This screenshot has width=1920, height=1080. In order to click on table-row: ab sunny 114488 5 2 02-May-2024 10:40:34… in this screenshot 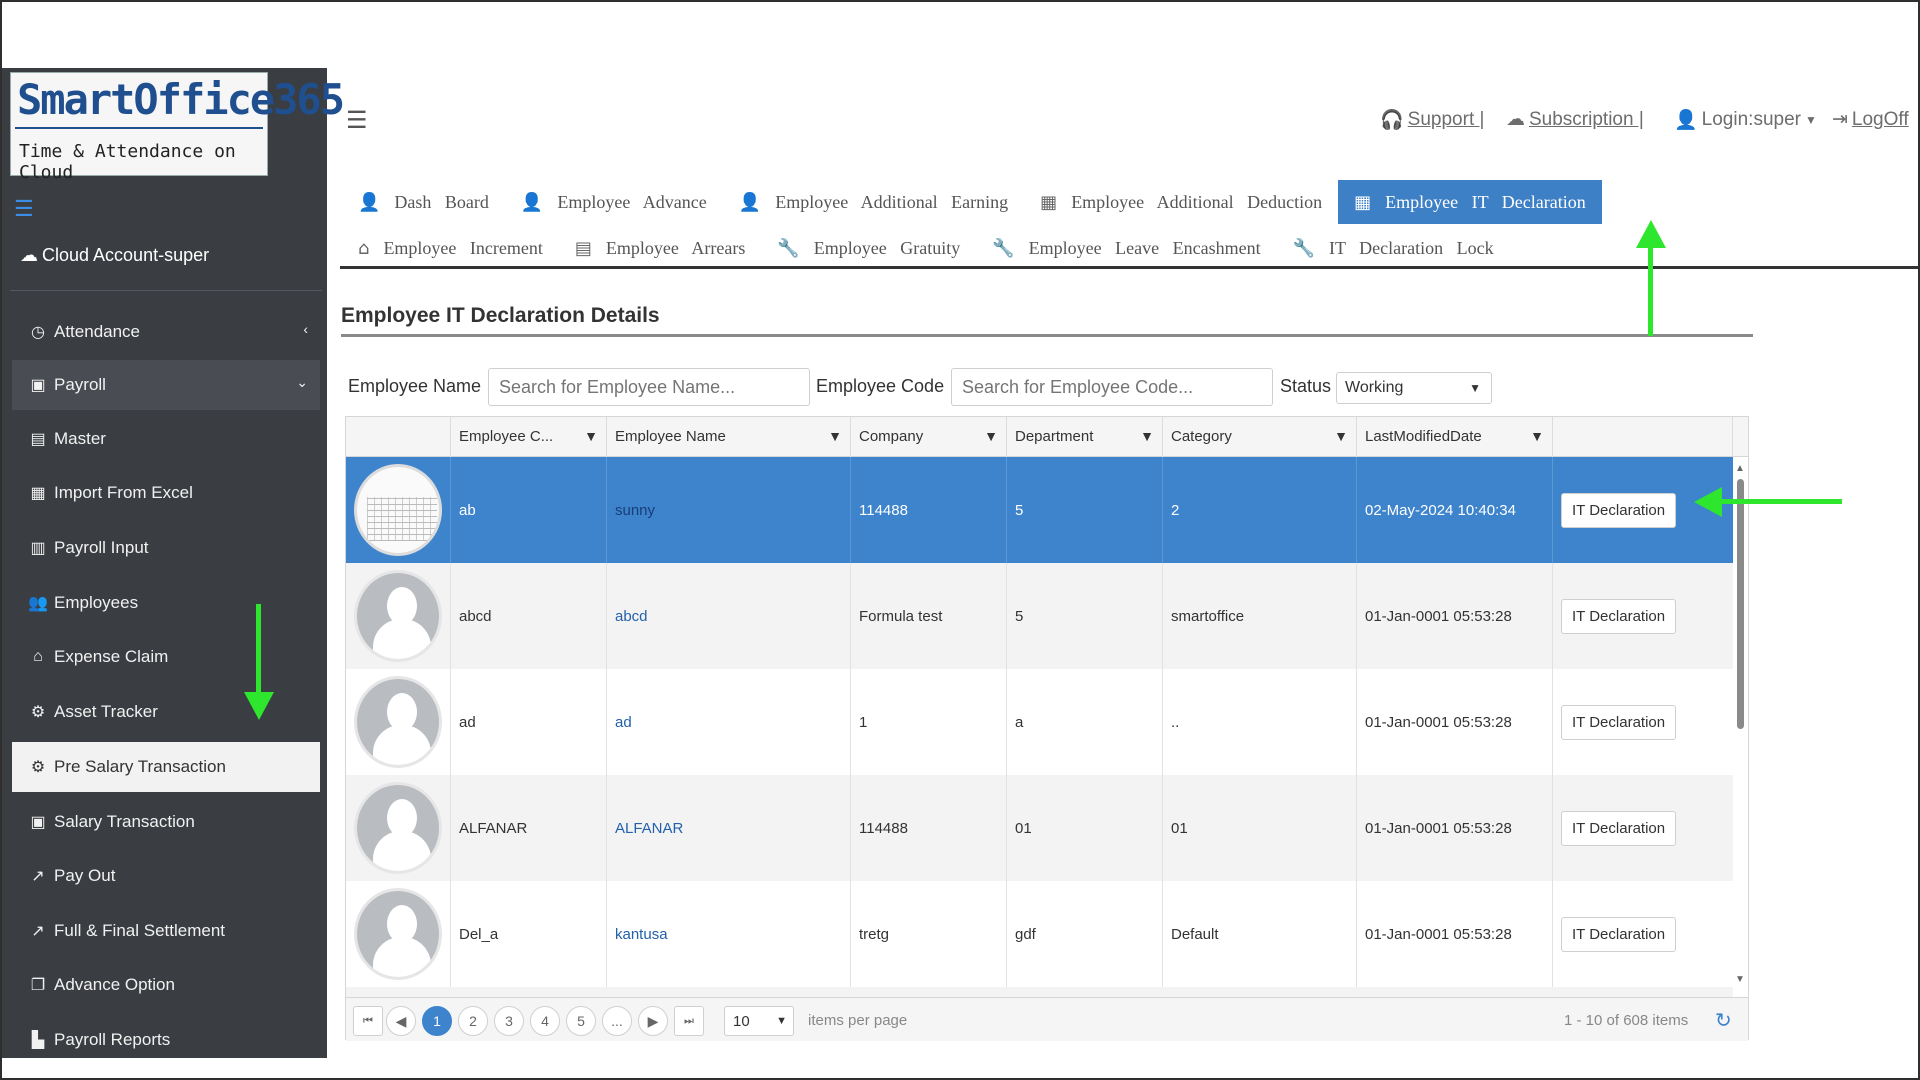, I will do `click(1039, 510)`.